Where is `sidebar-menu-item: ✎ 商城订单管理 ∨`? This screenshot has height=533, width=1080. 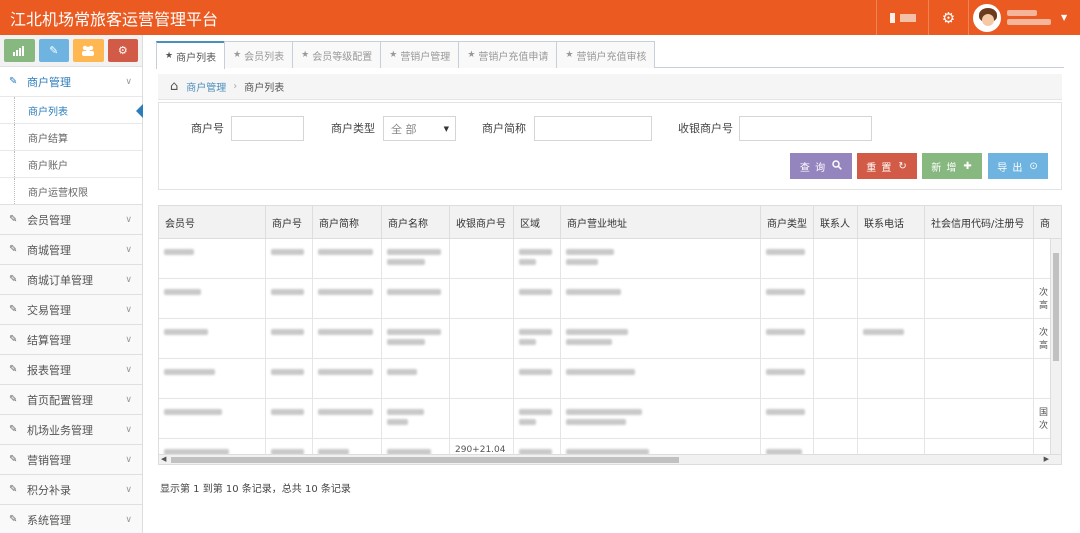
sidebar-menu-item: ✎ 商城订单管理 ∨ is located at coordinates (71, 279).